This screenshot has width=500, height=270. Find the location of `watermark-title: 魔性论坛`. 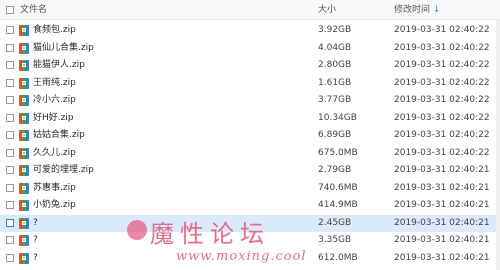

watermark-title: 魔性论坛 is located at coordinates (210, 234).